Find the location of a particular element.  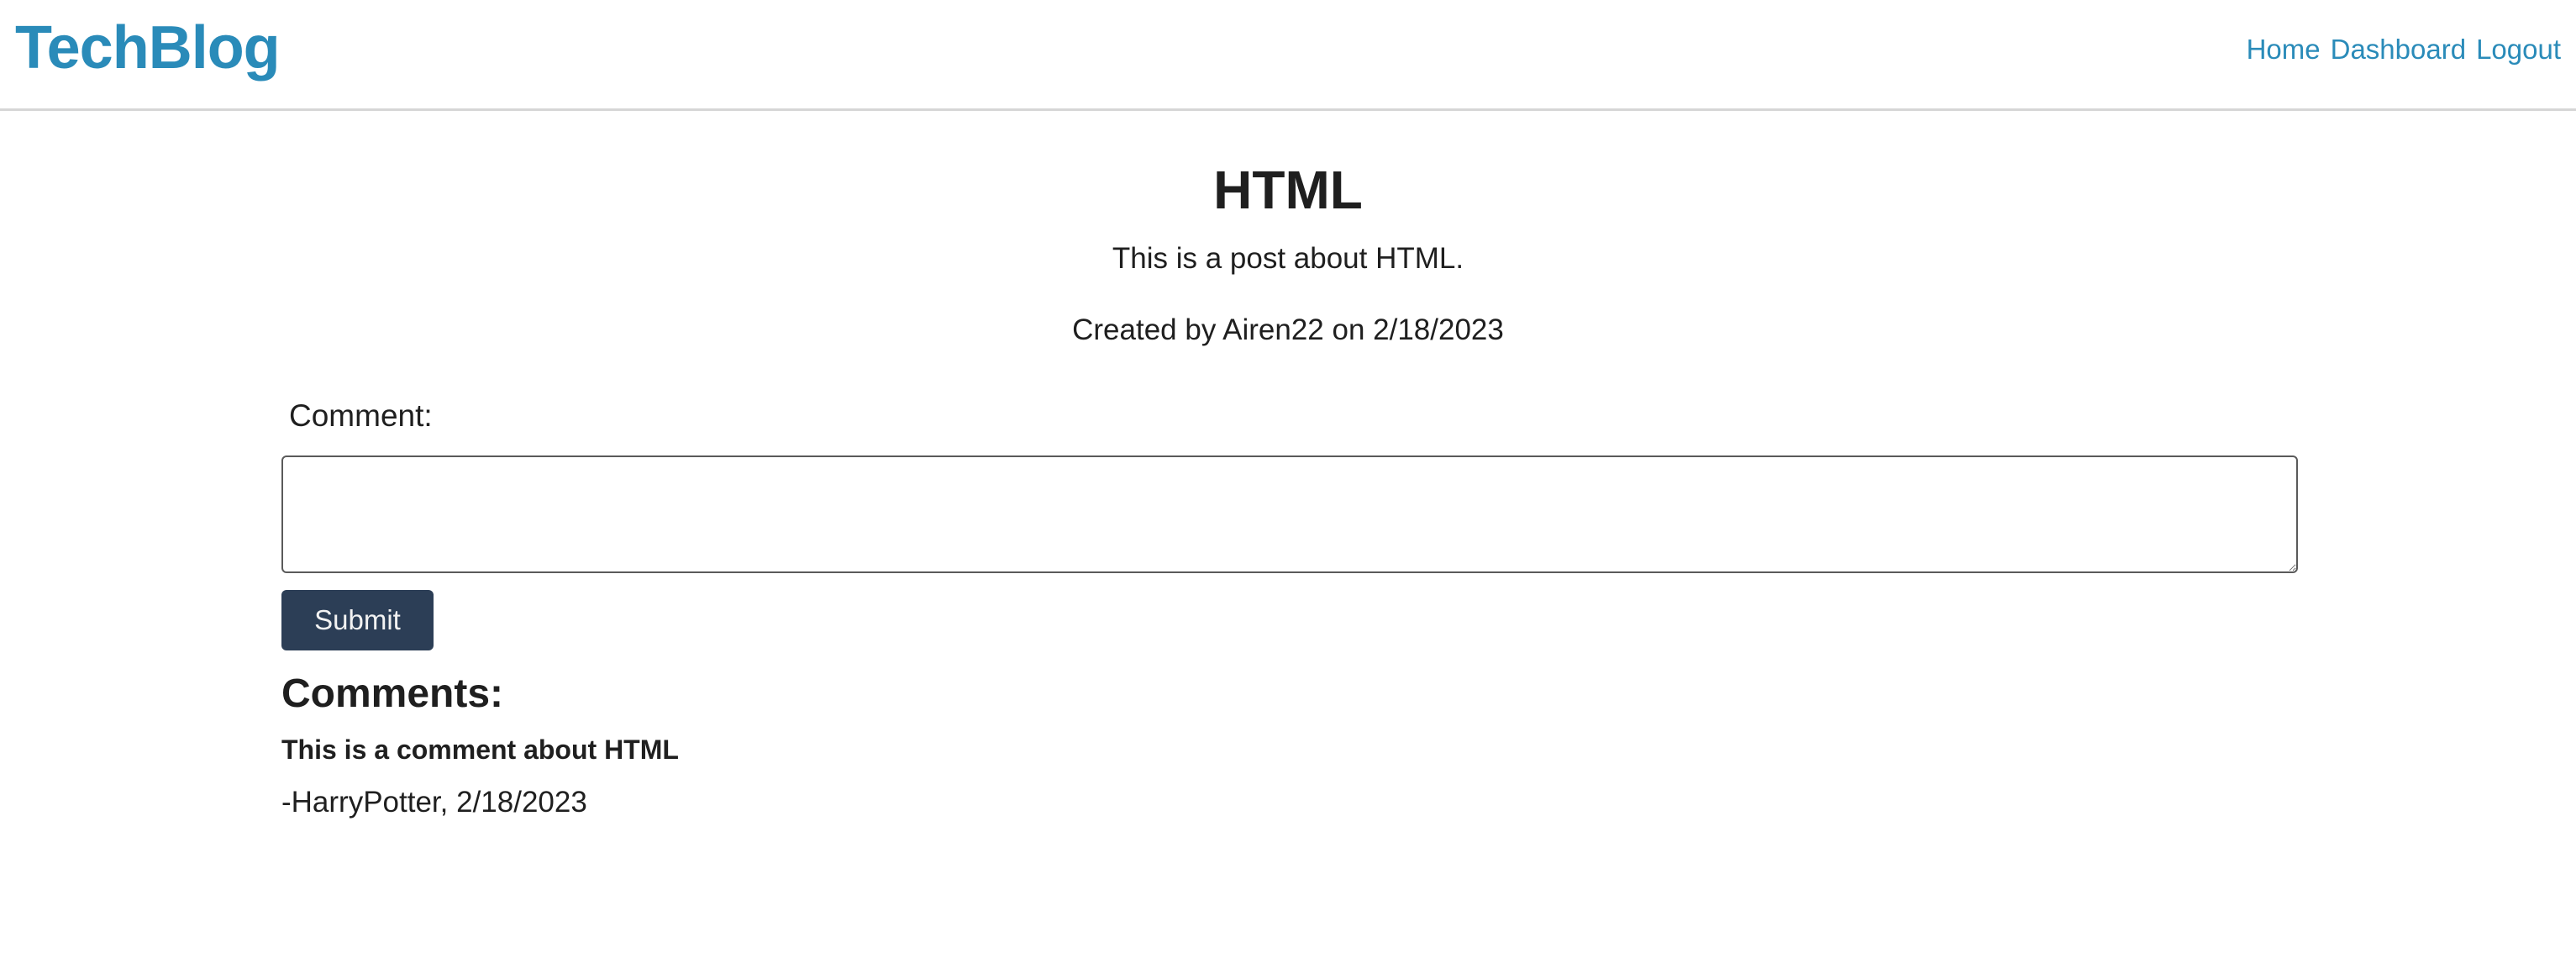

nav-link-logout: Logout is located at coordinates (2518, 49).